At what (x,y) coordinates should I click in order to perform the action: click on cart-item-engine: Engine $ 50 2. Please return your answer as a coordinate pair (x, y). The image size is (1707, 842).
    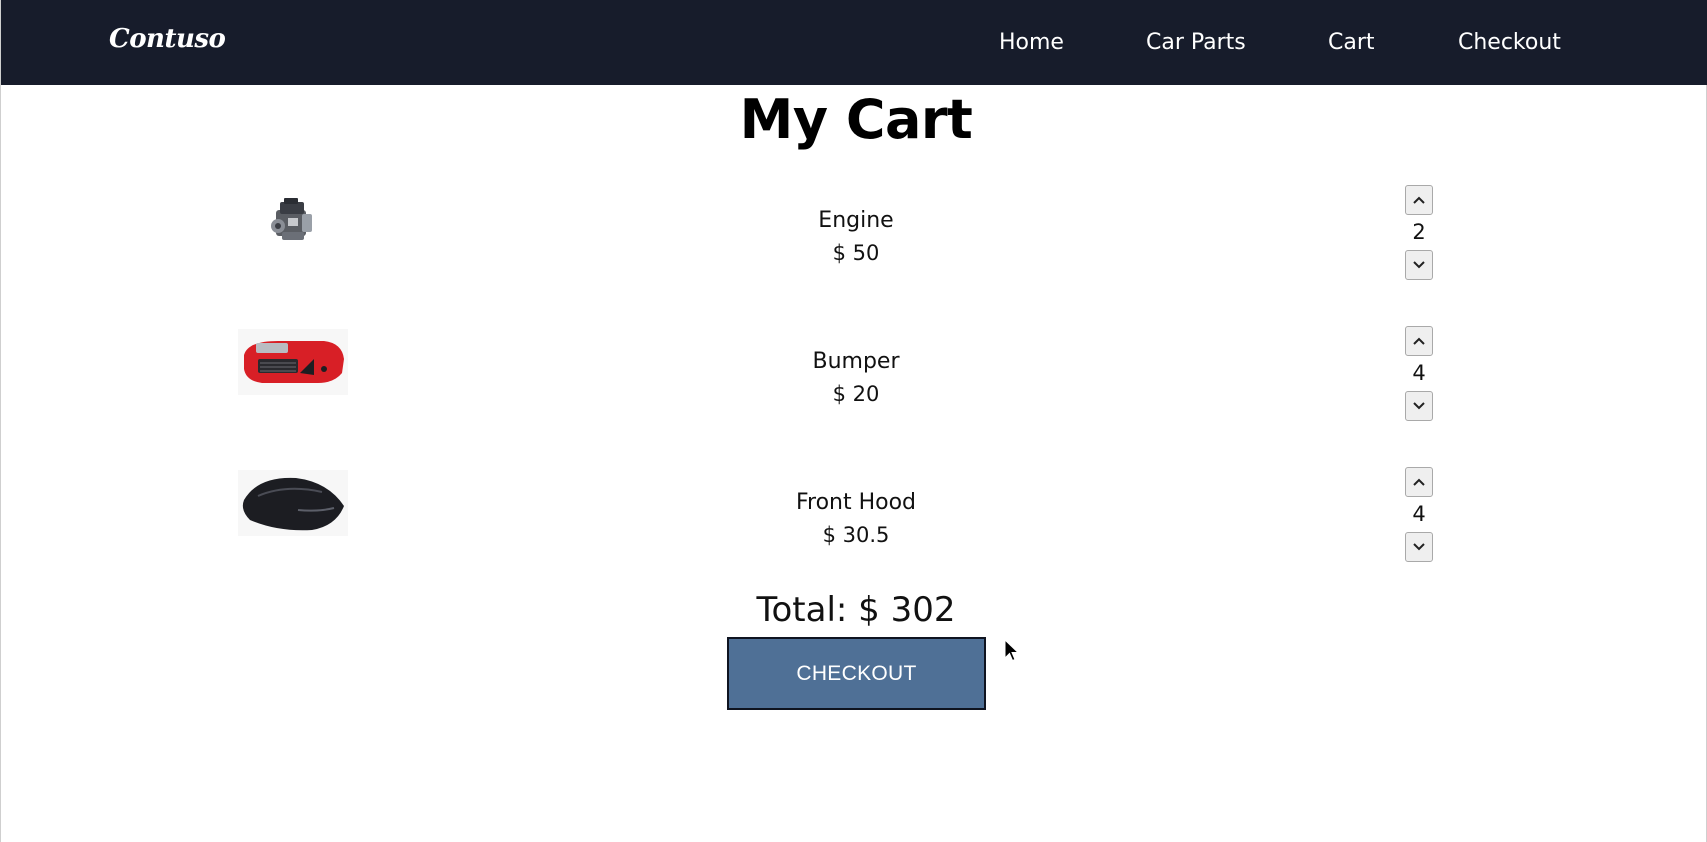
    Looking at the image, I should click on (854, 237).